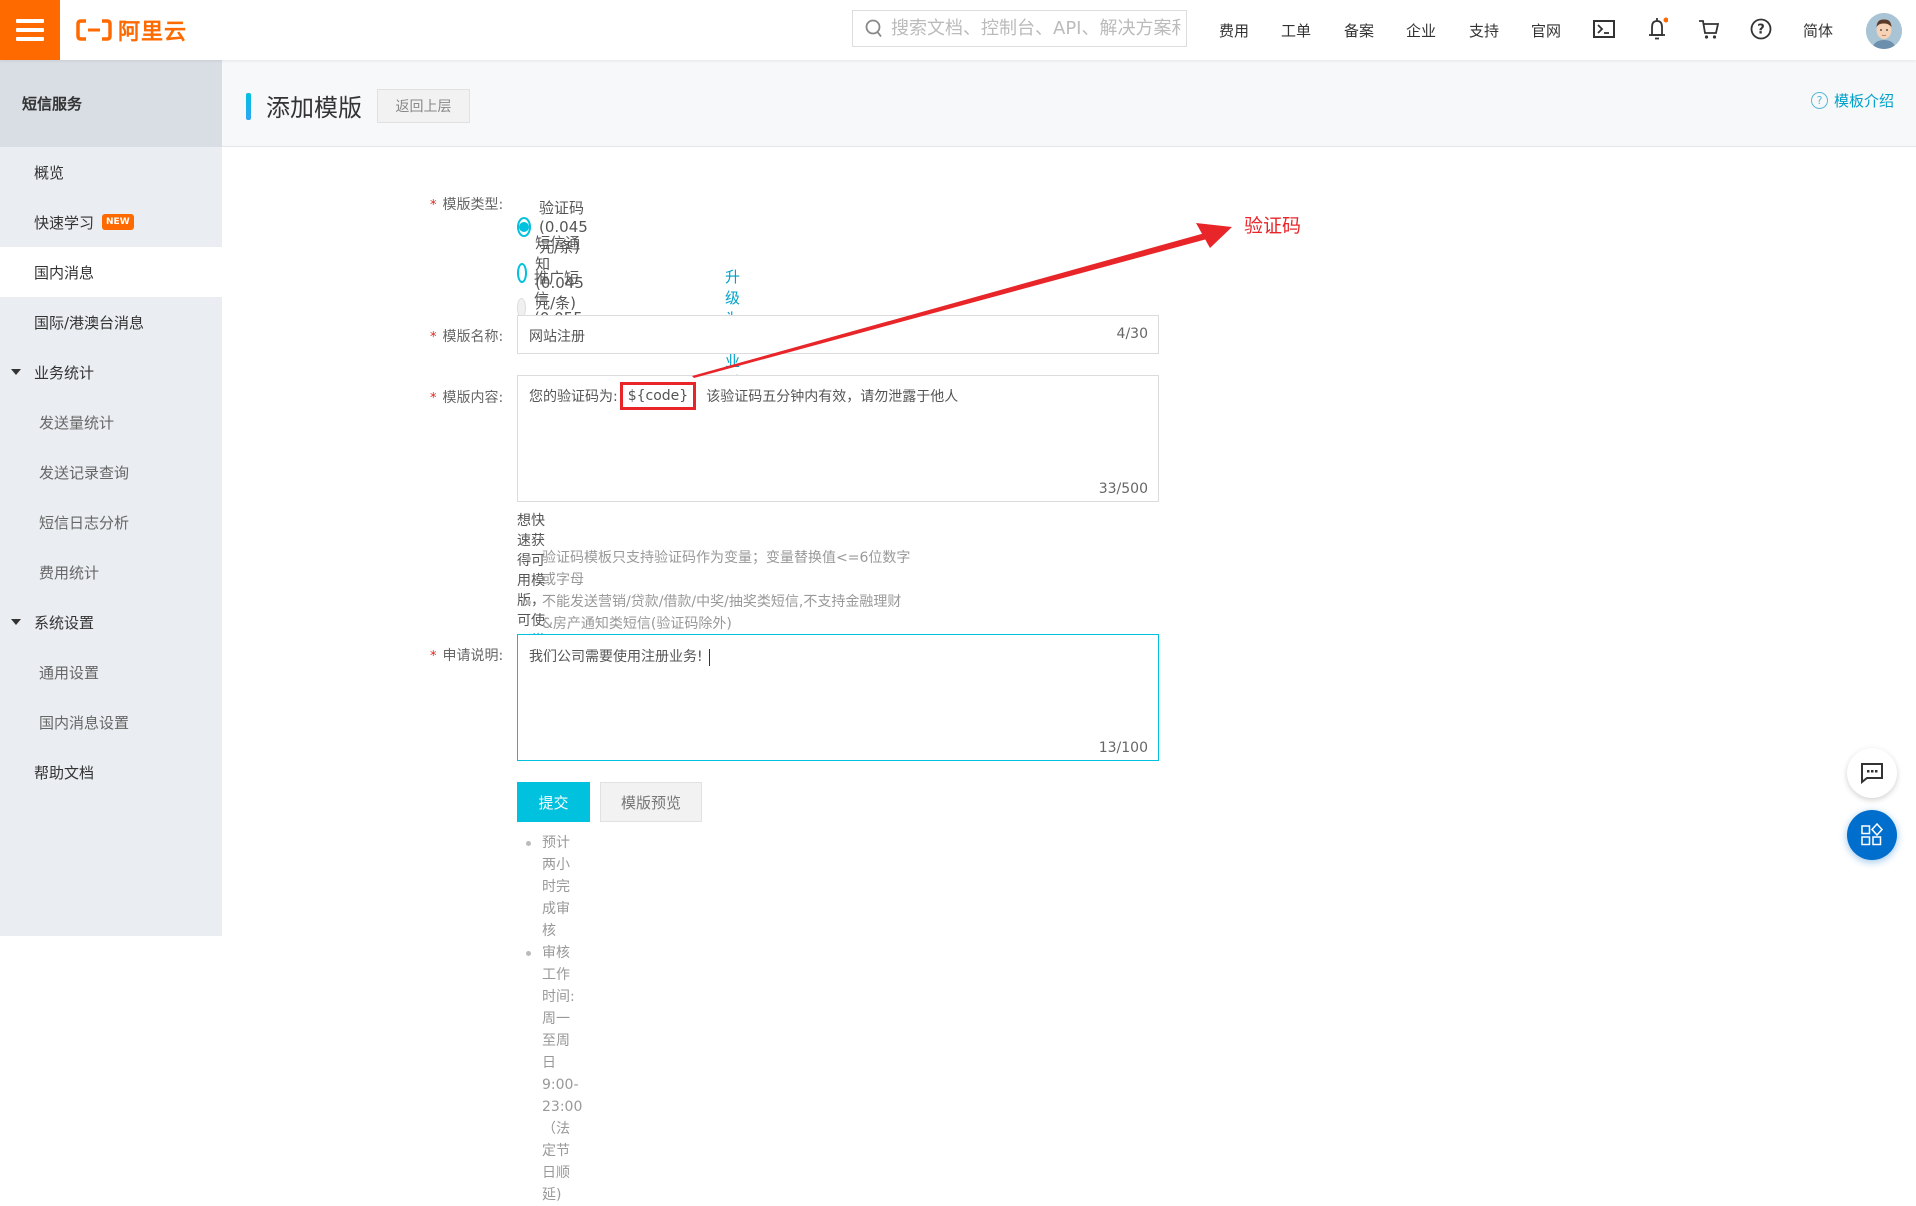 This screenshot has width=1916, height=1206. I want to click on rule-item: 验证码模板只支持验证码作为变量；变量替换值<=6位数字或字母, so click(718, 569).